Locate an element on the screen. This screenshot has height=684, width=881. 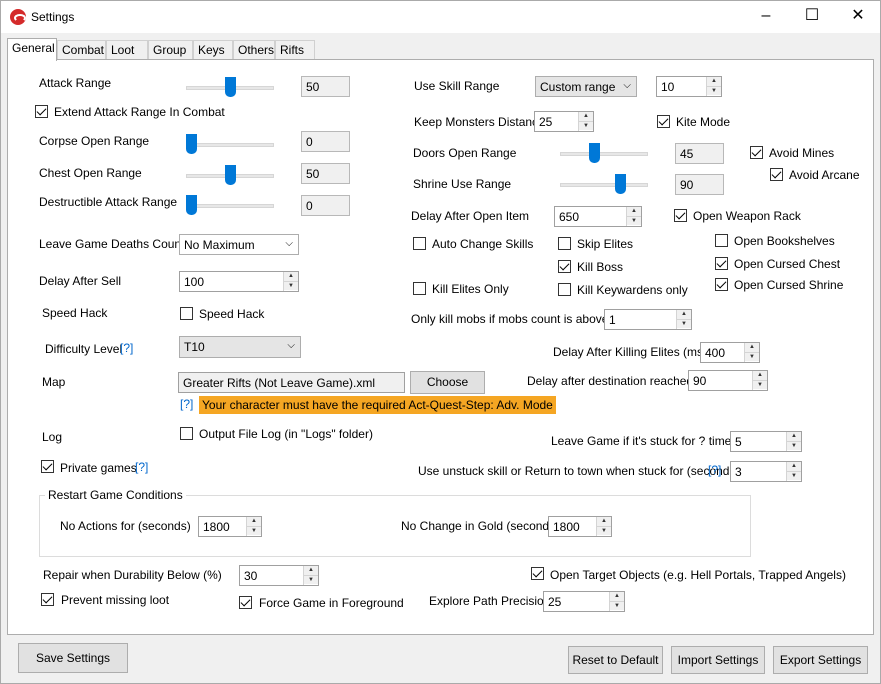
no-actions-input: 1800 ▲ ▼ is located at coordinates (230, 526).